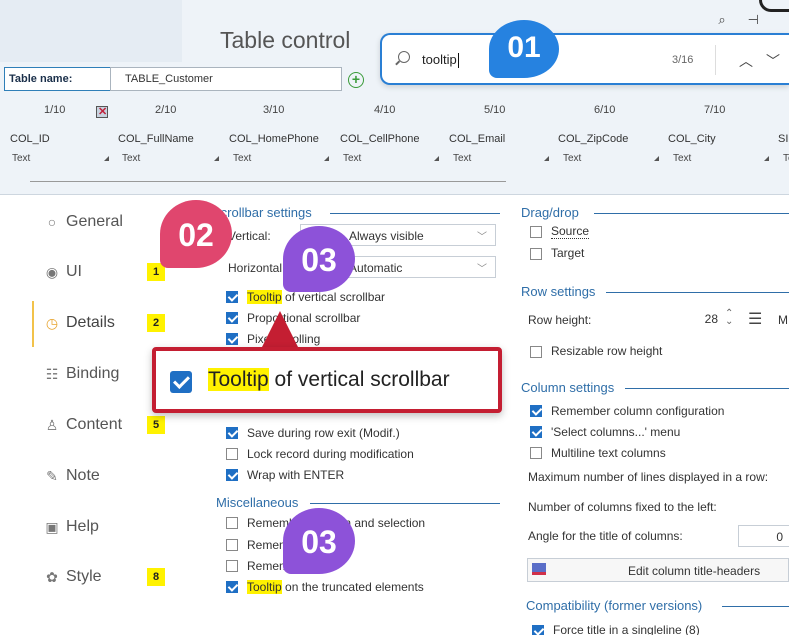 The image size is (789, 635). I want to click on angle-label: Angle for the title of columns:, so click(605, 536).